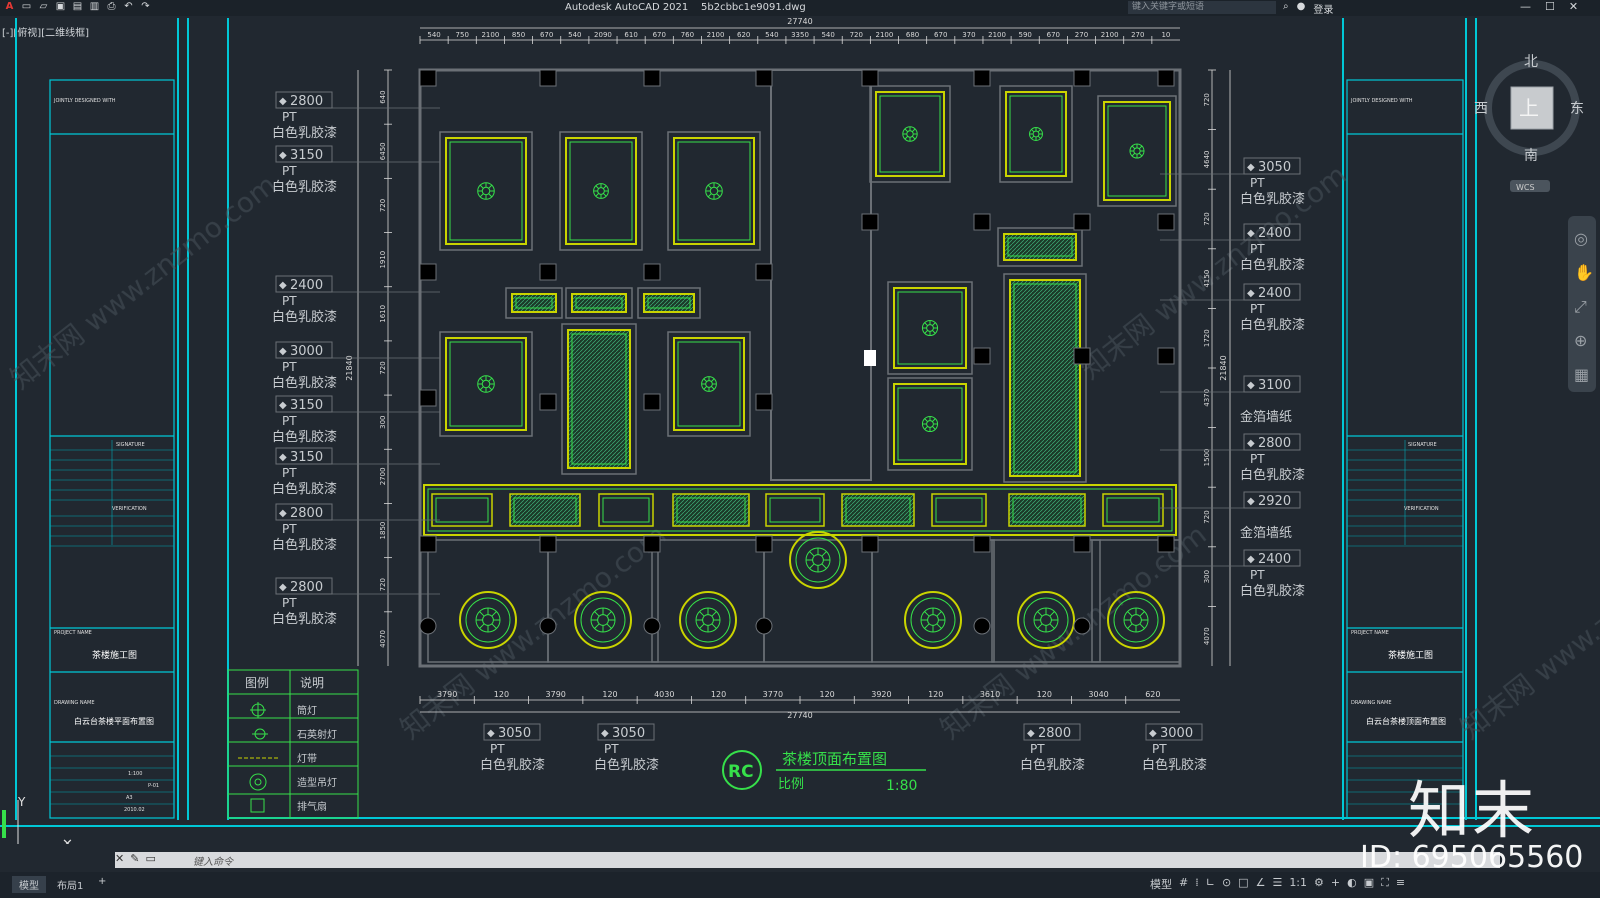 Image resolution: width=1600 pixels, height=898 pixels. What do you see at coordinates (501, 694) in the screenshot?
I see `bottom-dim-value: 120` at bounding box center [501, 694].